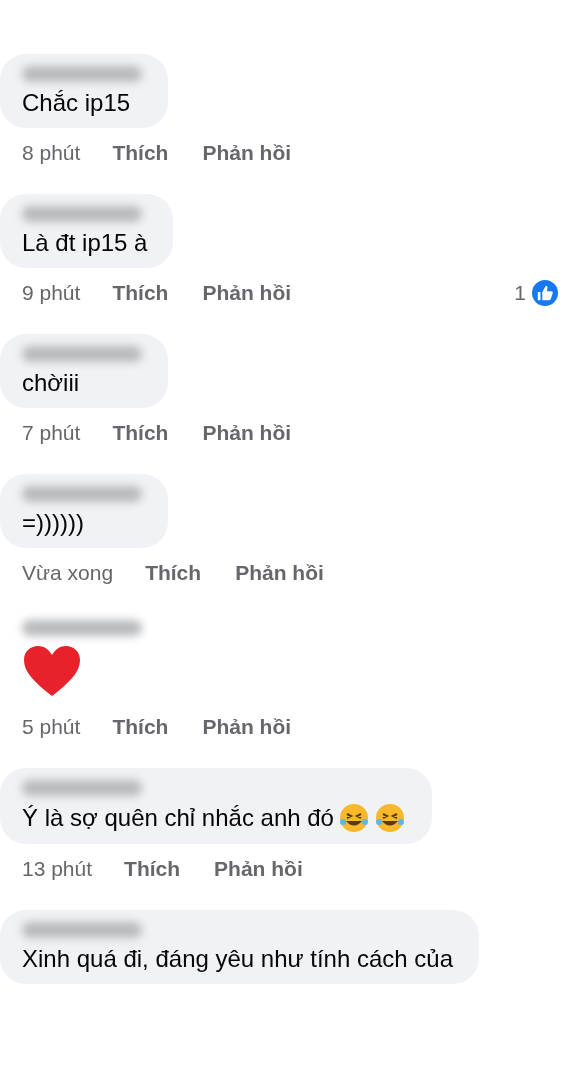 This screenshot has width=580, height=1086. I want to click on comment-text: Chắc ip15, so click(76, 103).